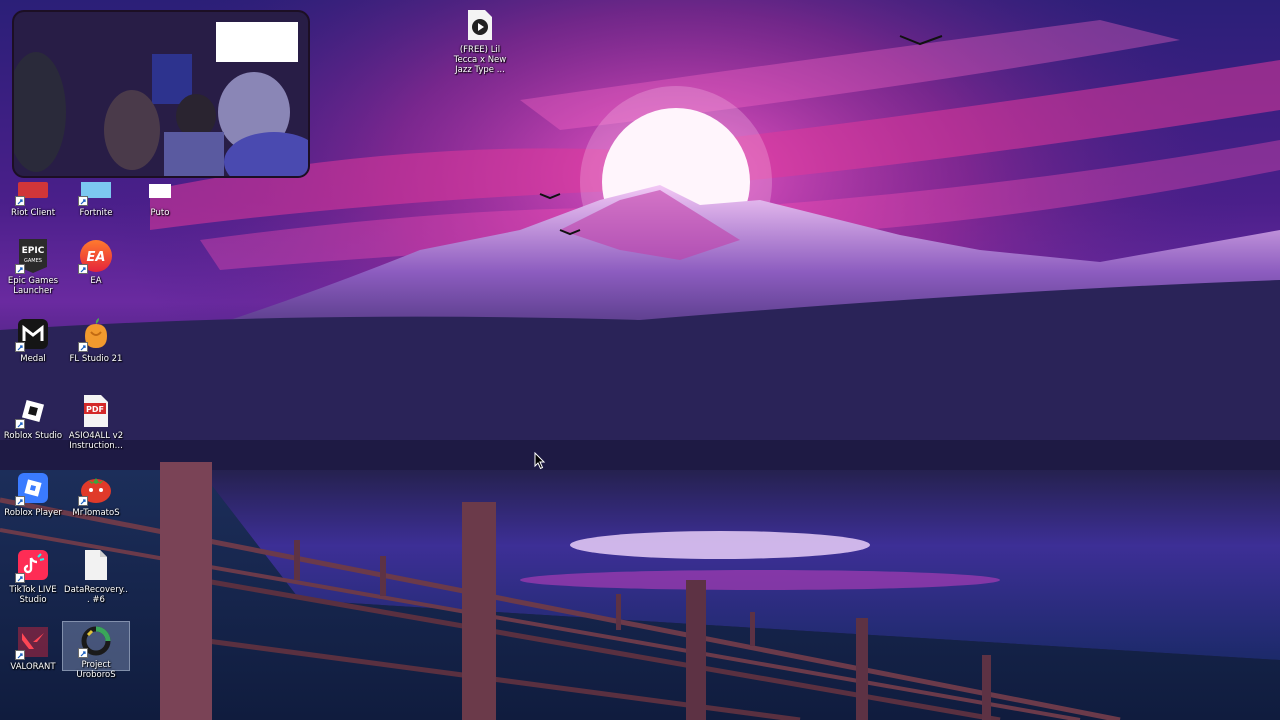 Image resolution: width=1280 pixels, height=720 pixels. What do you see at coordinates (540, 461) in the screenshot?
I see `mouse-cursor-icon` at bounding box center [540, 461].